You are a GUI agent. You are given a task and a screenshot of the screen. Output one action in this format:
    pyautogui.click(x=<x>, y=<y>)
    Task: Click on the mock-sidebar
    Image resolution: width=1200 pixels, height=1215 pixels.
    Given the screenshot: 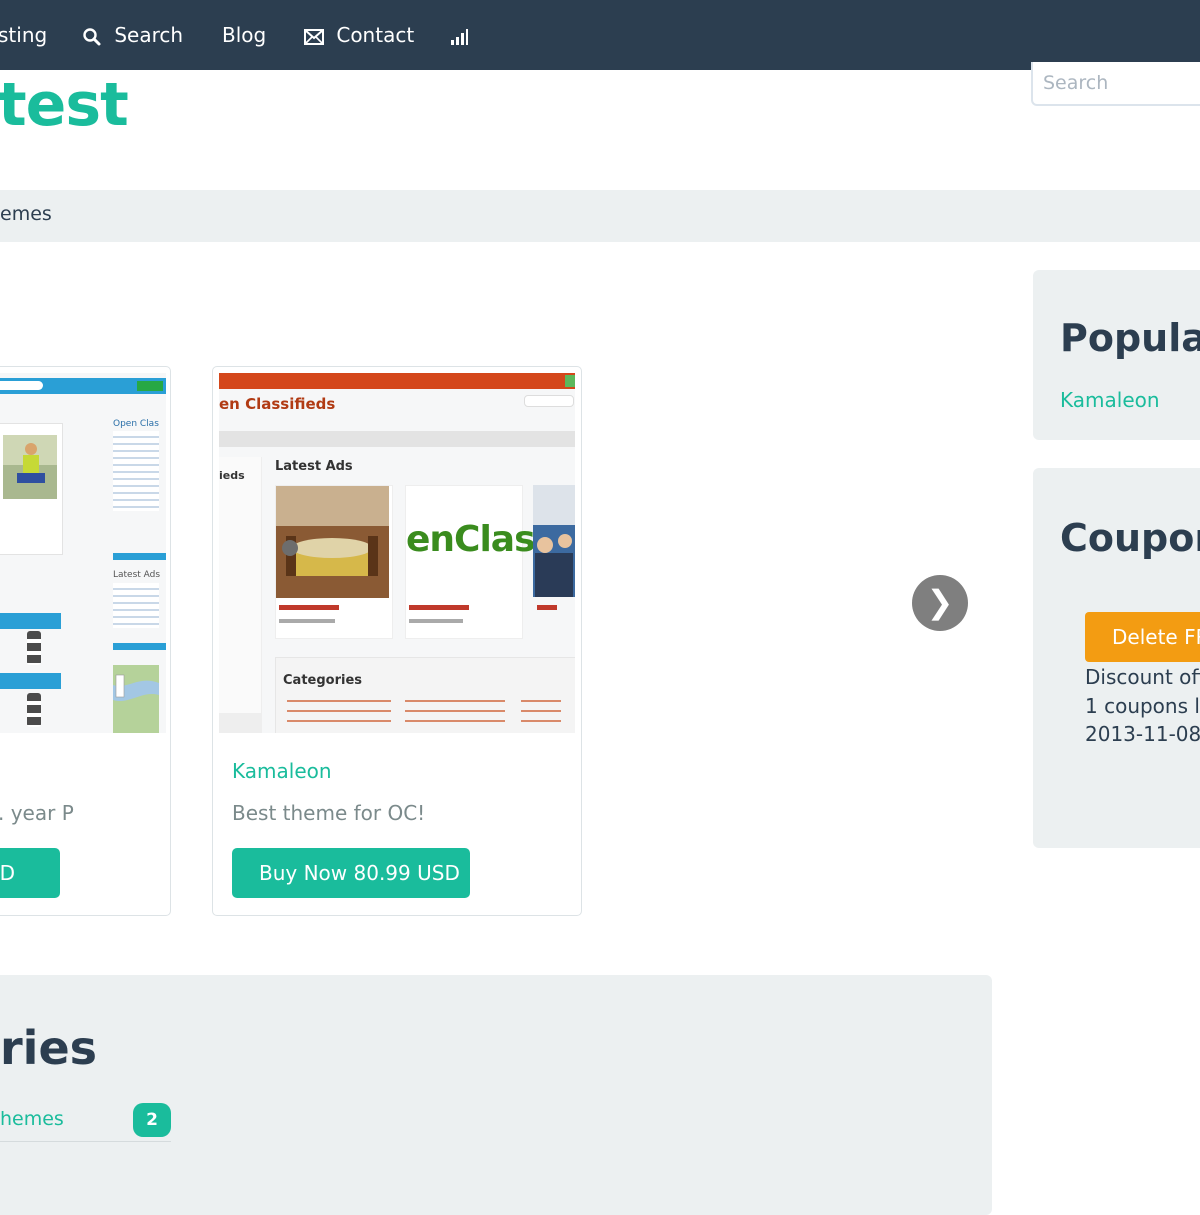 What is the action you would take?
    pyautogui.click(x=240, y=595)
    